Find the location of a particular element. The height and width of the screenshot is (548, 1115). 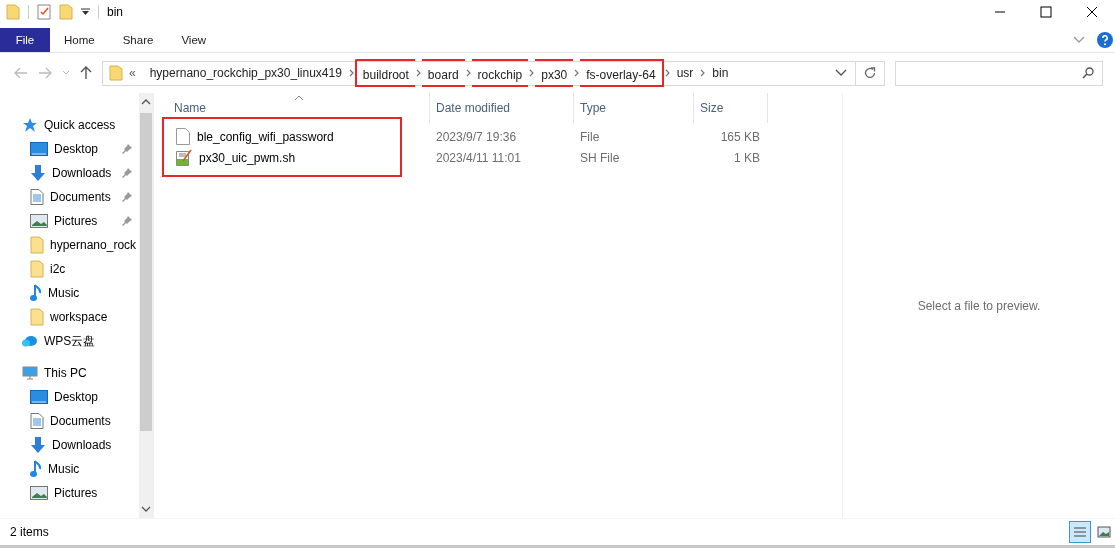

overflow-chevron: « is located at coordinates (132, 73).